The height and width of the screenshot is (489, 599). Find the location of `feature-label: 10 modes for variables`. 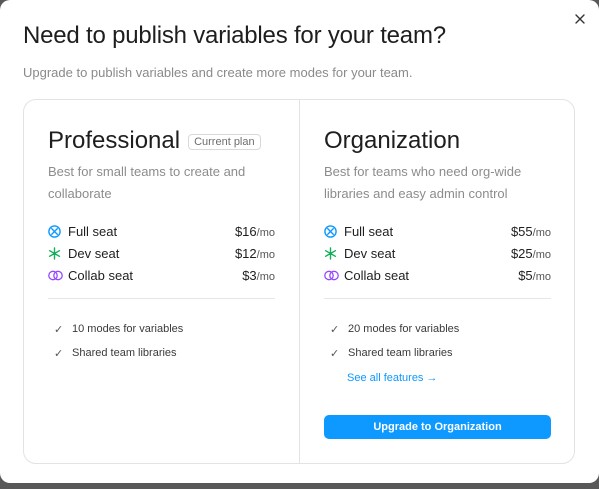

feature-label: 10 modes for variables is located at coordinates (128, 329).